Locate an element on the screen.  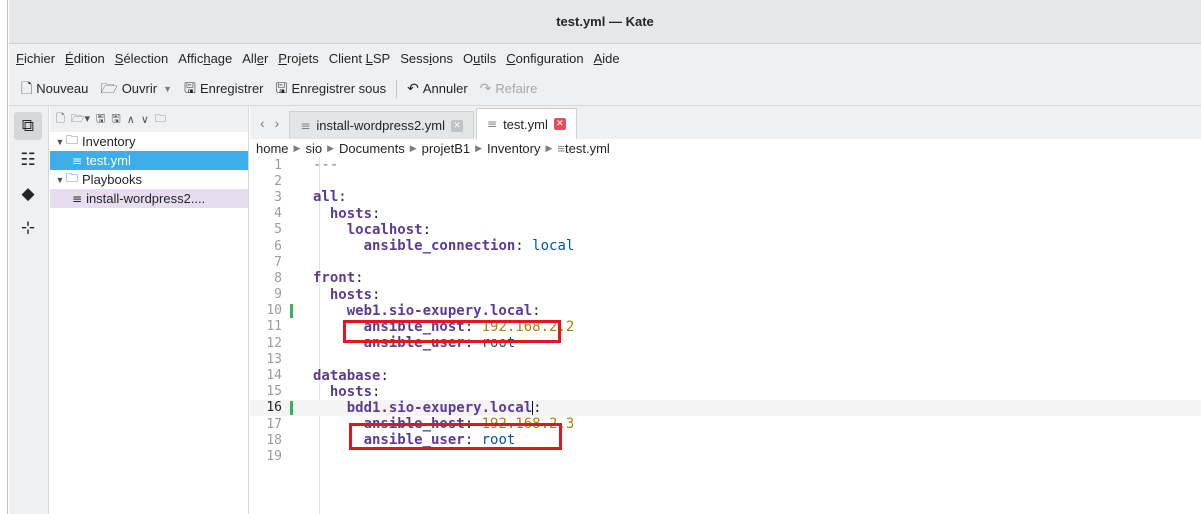
code-line: 13 is located at coordinates (725, 359).